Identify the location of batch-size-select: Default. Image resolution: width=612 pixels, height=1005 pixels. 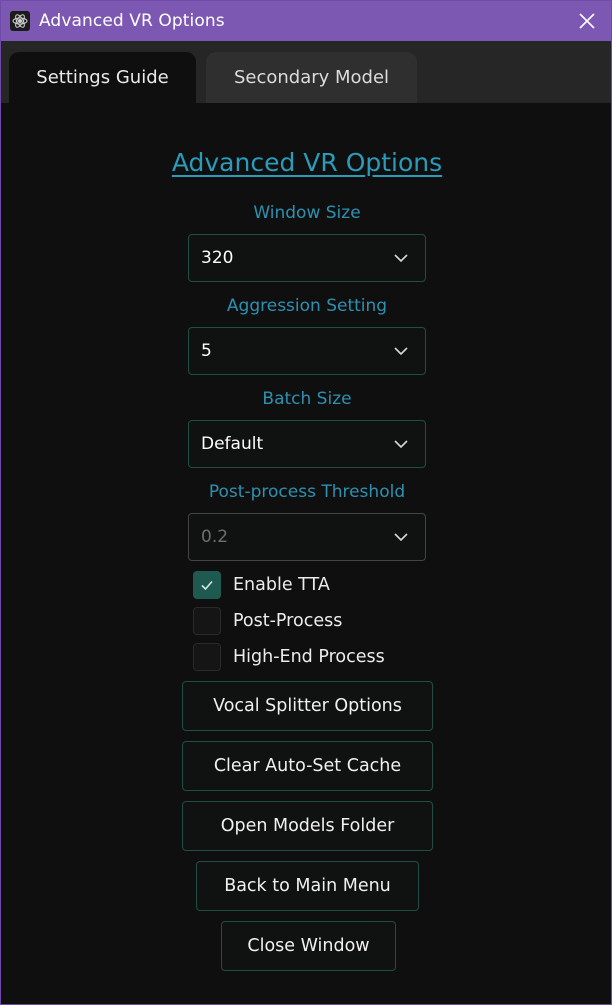
(307, 444).